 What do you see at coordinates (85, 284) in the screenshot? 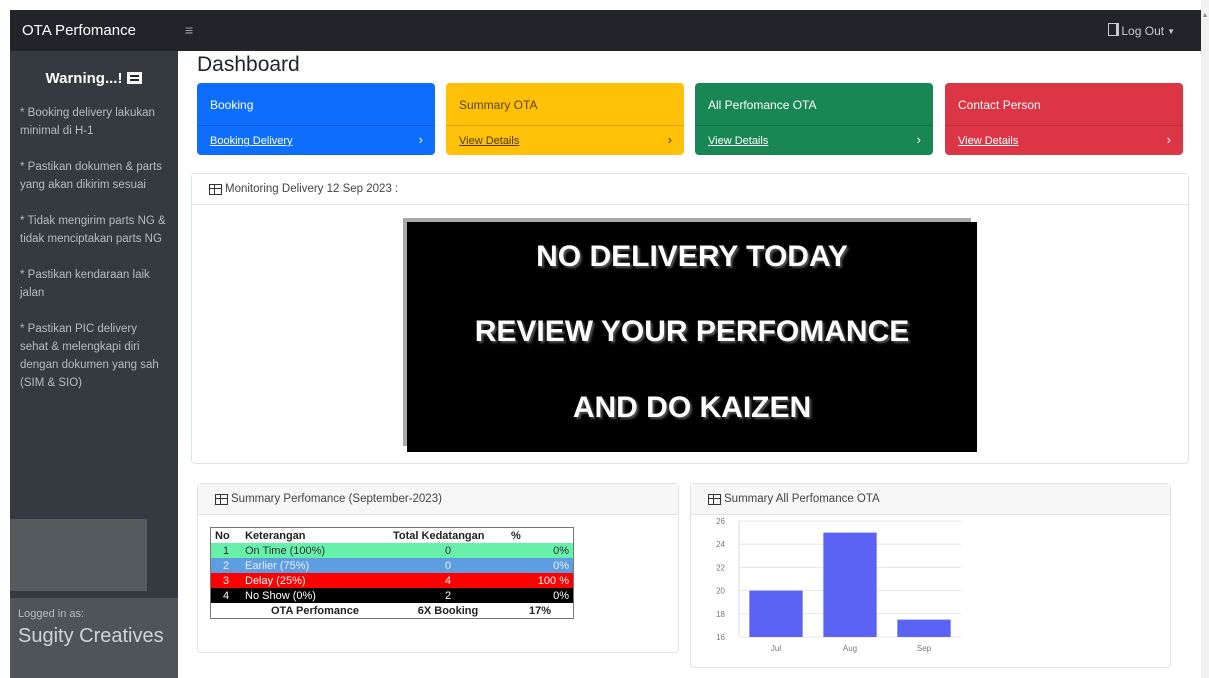
I see `warning-item: * Pastikan kendaraan laik jalan` at bounding box center [85, 284].